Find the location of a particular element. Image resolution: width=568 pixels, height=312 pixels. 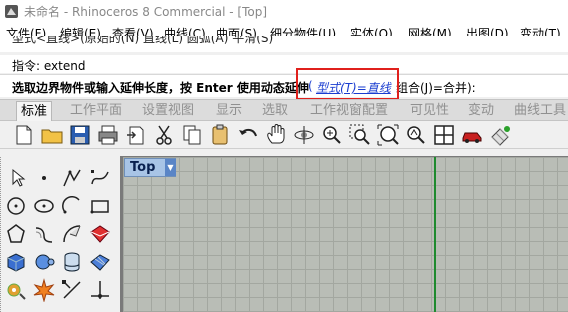

zoom-extents-icon is located at coordinates (388, 135).